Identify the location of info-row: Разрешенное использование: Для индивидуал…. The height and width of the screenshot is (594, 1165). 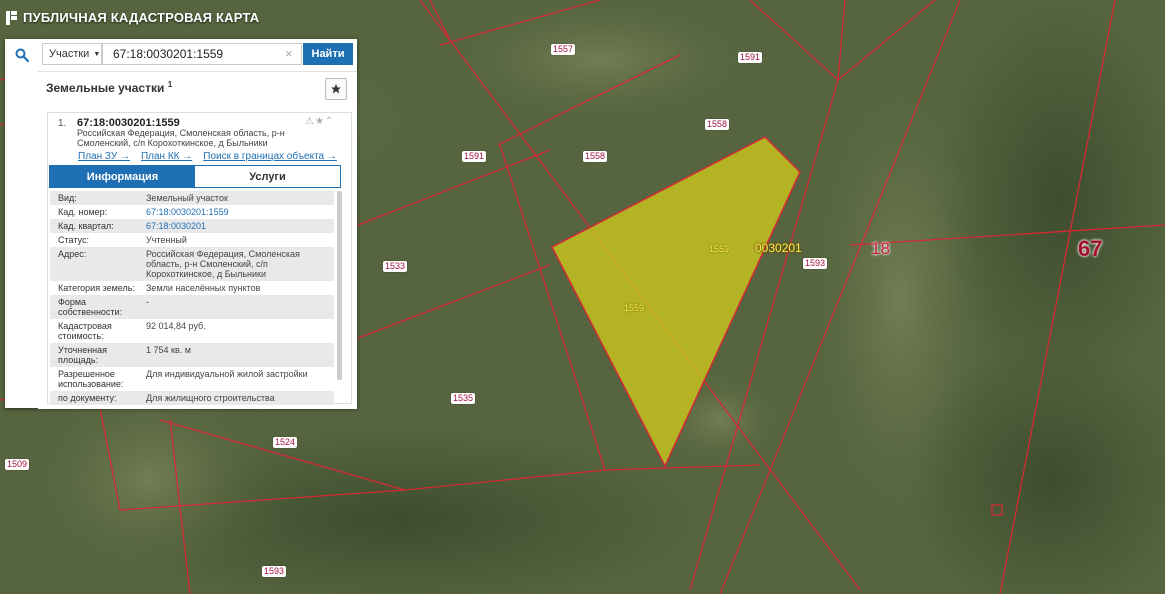
(192, 379).